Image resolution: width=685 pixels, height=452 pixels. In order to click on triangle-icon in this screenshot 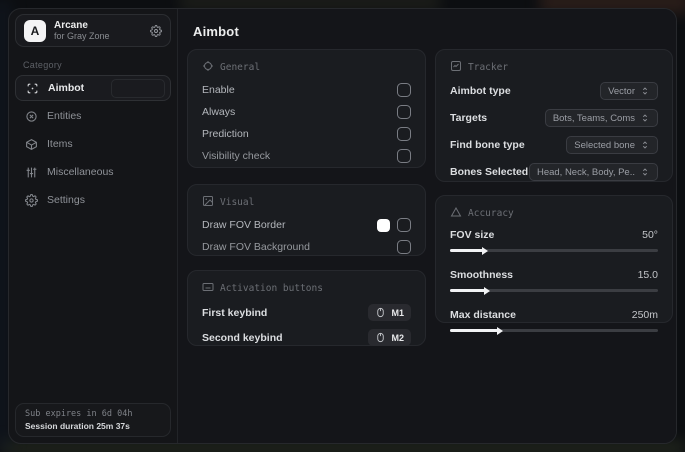, I will do `click(456, 213)`.